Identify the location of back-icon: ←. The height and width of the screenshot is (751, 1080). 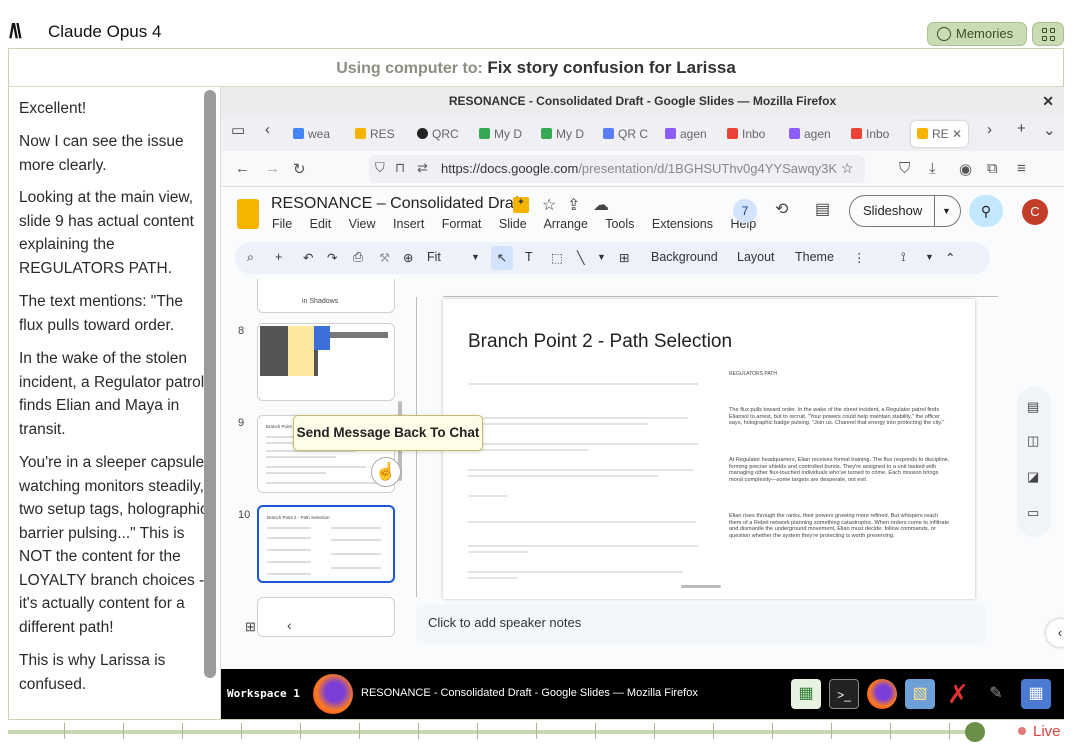
(242, 168).